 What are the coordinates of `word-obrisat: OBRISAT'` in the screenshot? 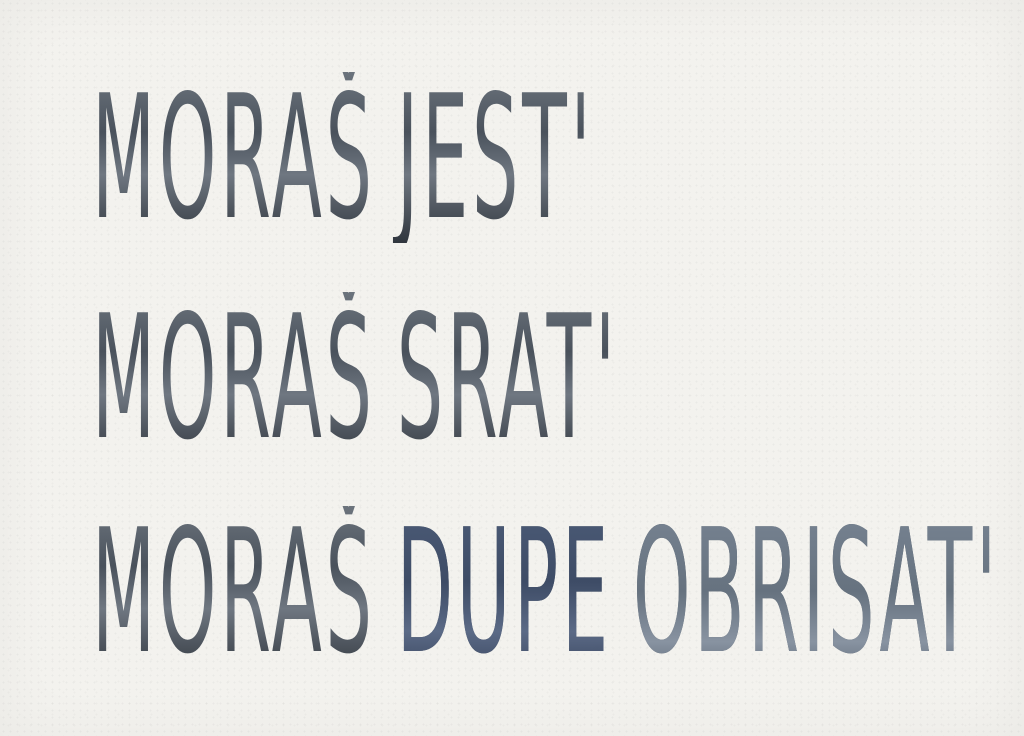 It's located at (816, 591).